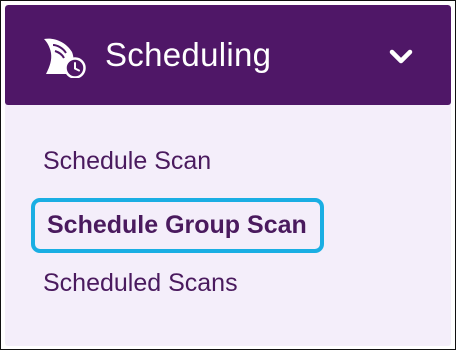 Image resolution: width=456 pixels, height=350 pixels. What do you see at coordinates (188, 54) in the screenshot?
I see `menu-header-title: Scheduling` at bounding box center [188, 54].